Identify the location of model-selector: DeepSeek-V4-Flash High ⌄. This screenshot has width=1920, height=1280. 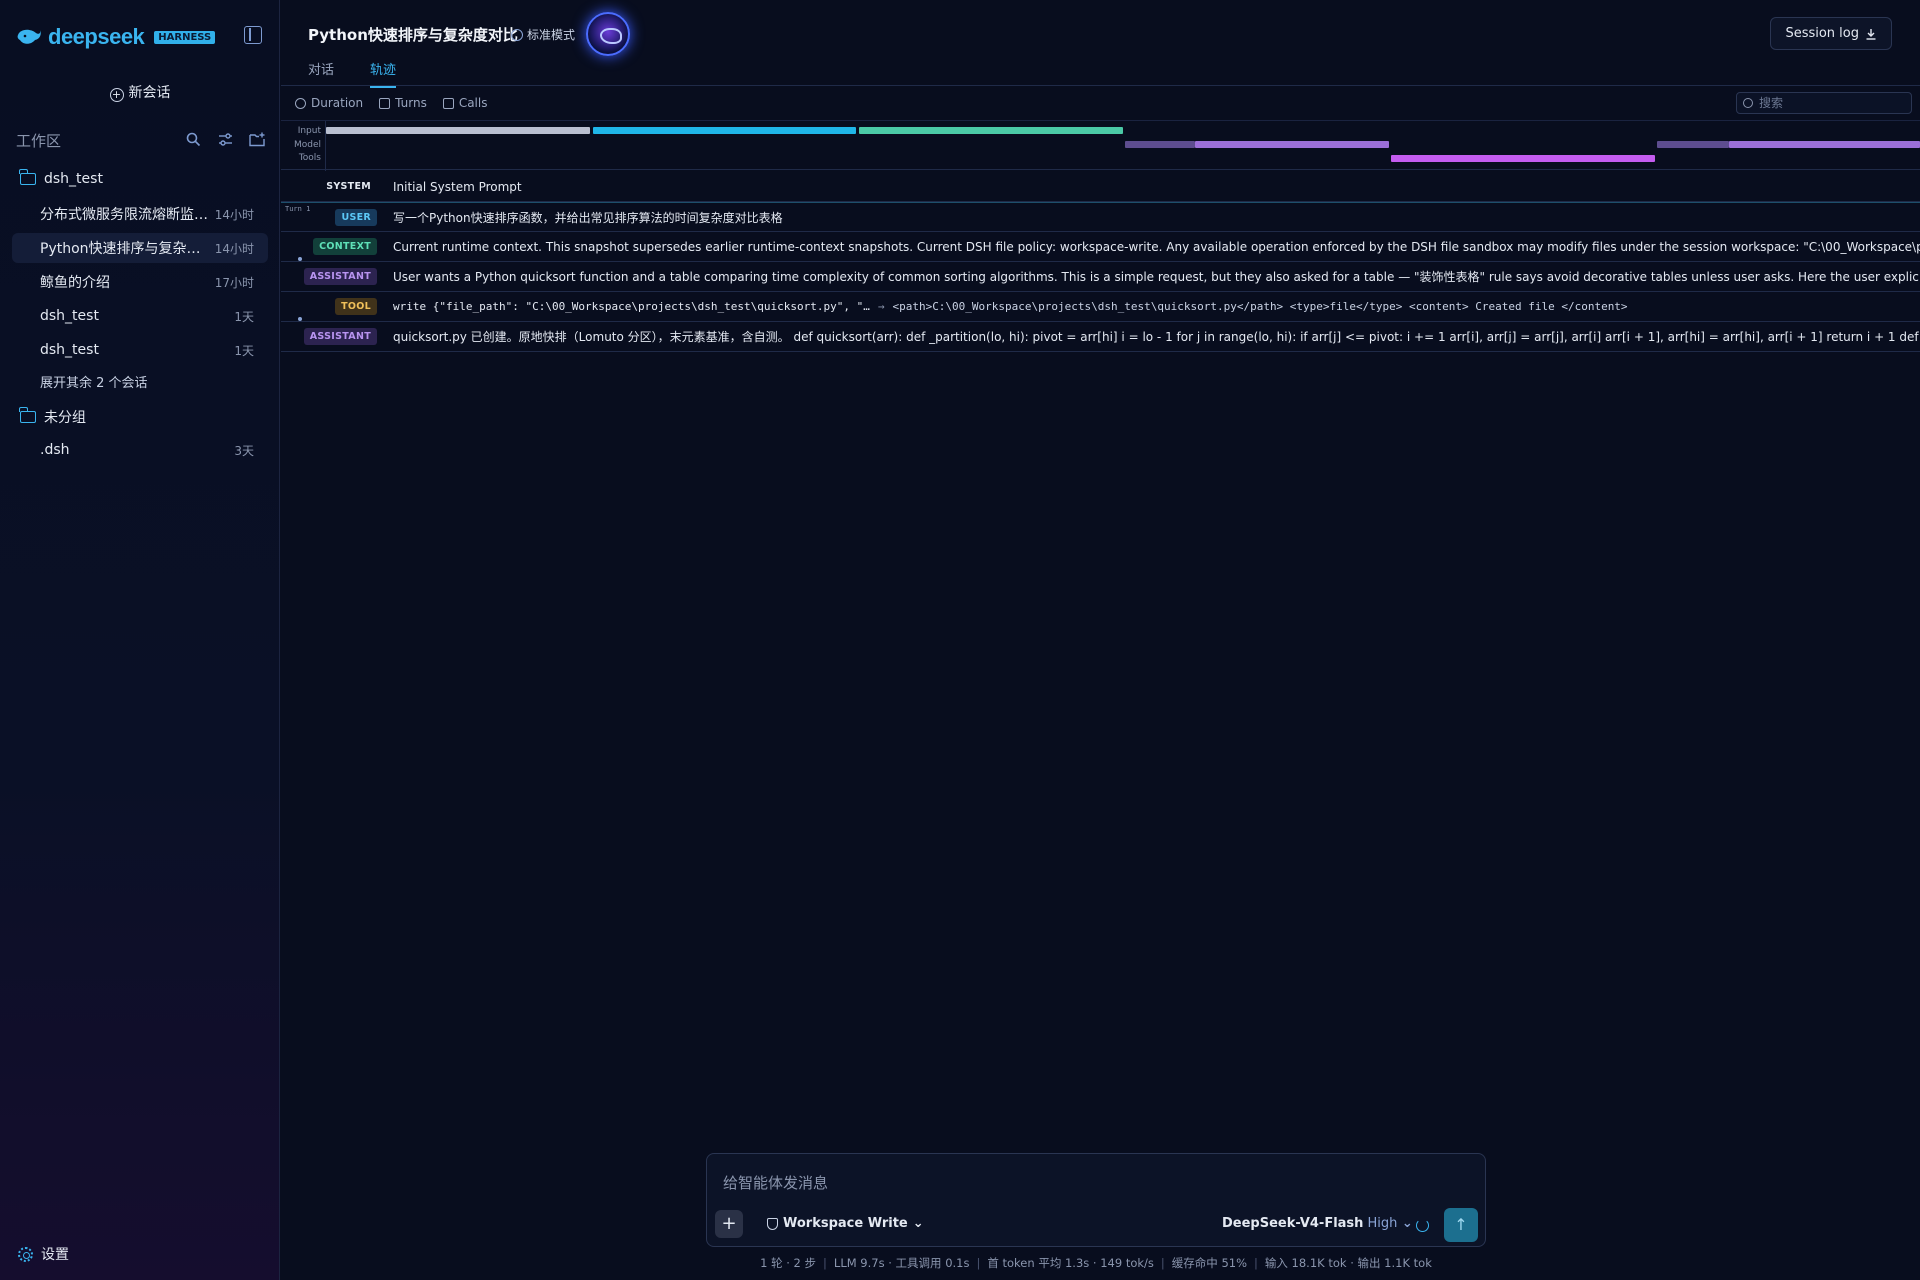
(1317, 1223).